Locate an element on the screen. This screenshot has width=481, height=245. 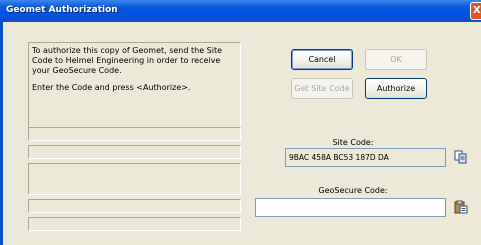
copy-button is located at coordinates (461, 157).